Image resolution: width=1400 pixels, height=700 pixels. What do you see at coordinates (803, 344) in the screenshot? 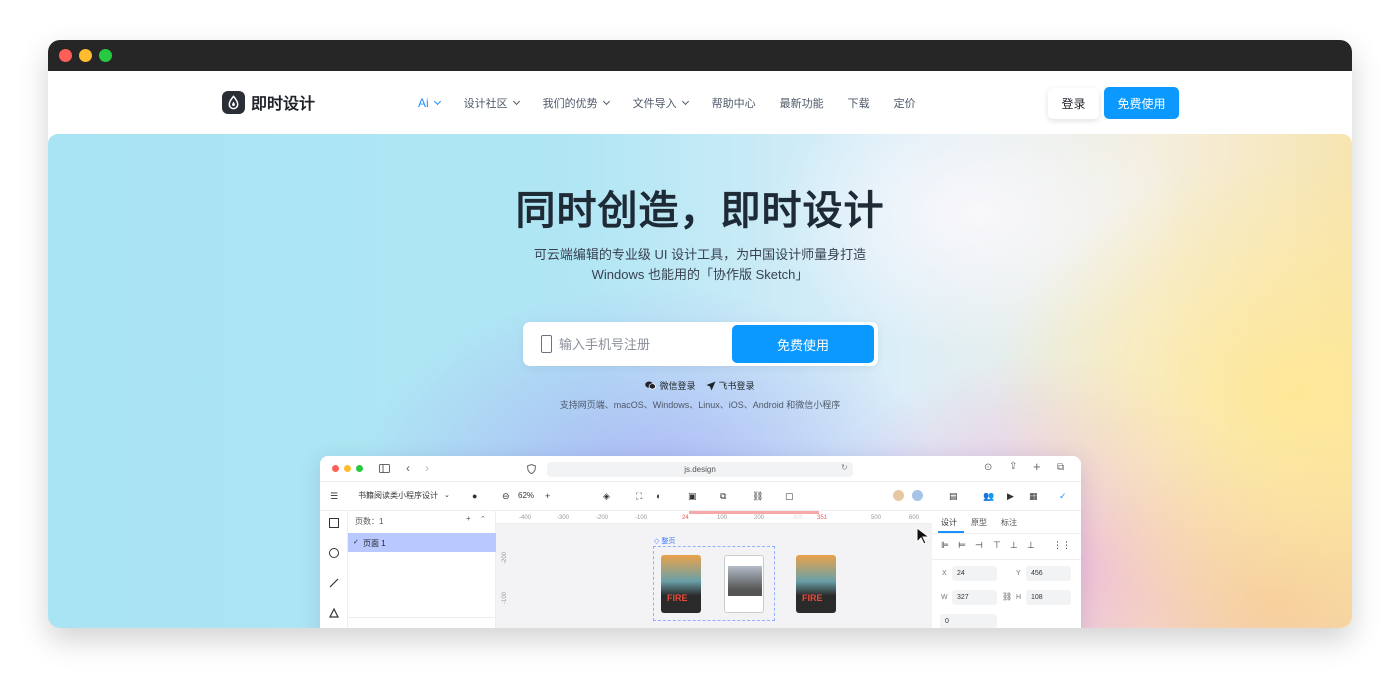
I see `signup-button: 免费使用` at bounding box center [803, 344].